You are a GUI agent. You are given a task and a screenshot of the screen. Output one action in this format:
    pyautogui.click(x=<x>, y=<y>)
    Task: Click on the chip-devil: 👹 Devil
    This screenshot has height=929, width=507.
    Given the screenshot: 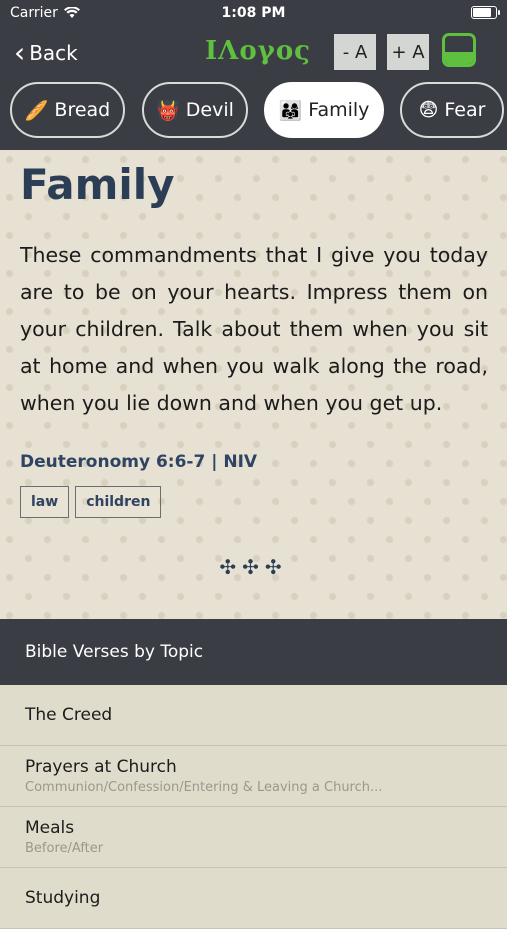 What is the action you would take?
    pyautogui.click(x=195, y=110)
    